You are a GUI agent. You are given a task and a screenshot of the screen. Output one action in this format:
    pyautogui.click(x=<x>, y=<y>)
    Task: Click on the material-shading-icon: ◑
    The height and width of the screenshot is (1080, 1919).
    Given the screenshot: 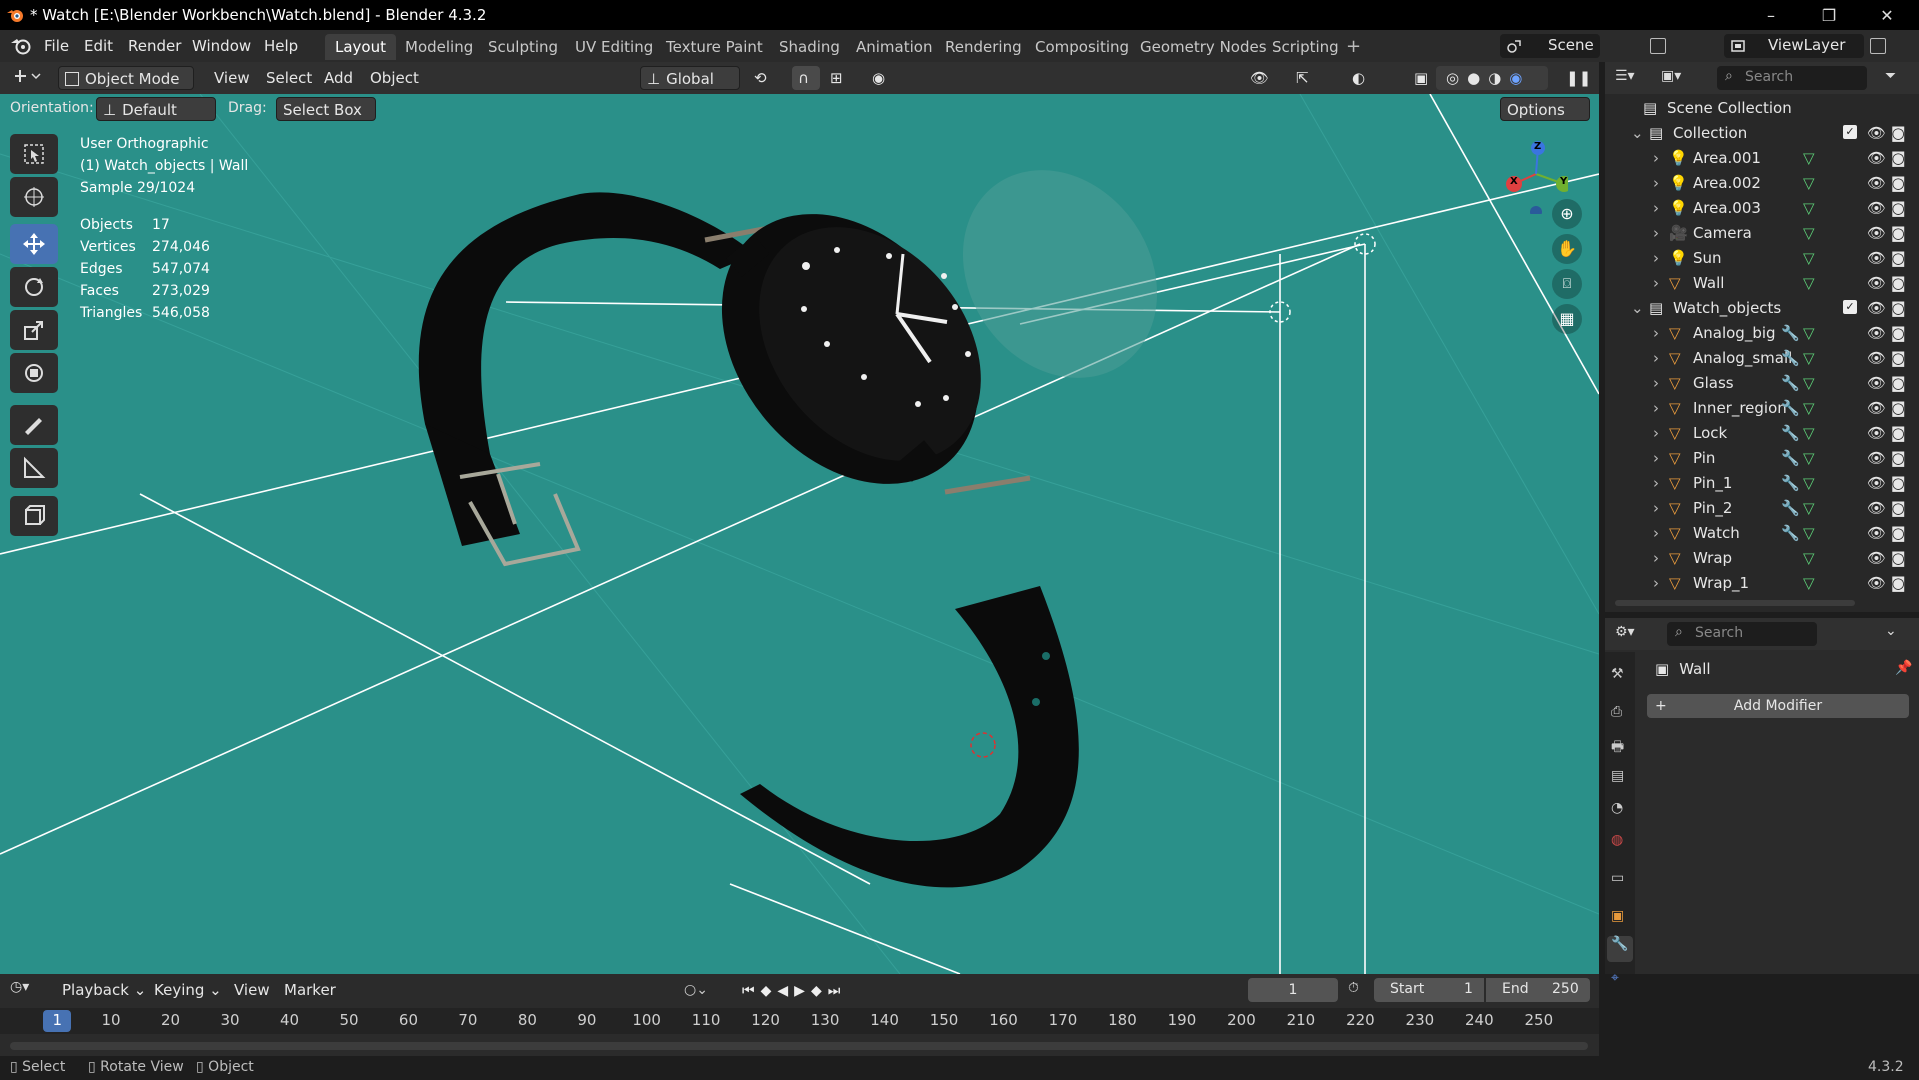 What is the action you would take?
    pyautogui.click(x=1494, y=78)
    